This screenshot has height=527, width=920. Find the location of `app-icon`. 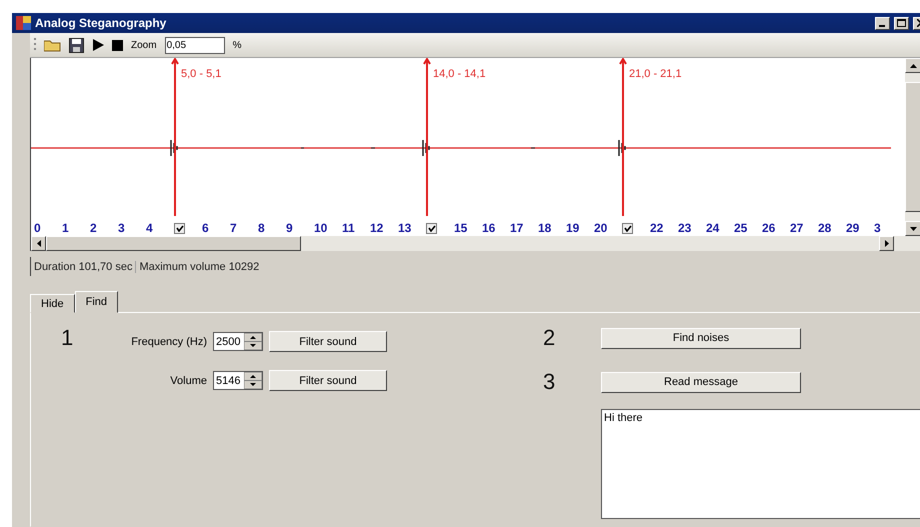

app-icon is located at coordinates (23, 23).